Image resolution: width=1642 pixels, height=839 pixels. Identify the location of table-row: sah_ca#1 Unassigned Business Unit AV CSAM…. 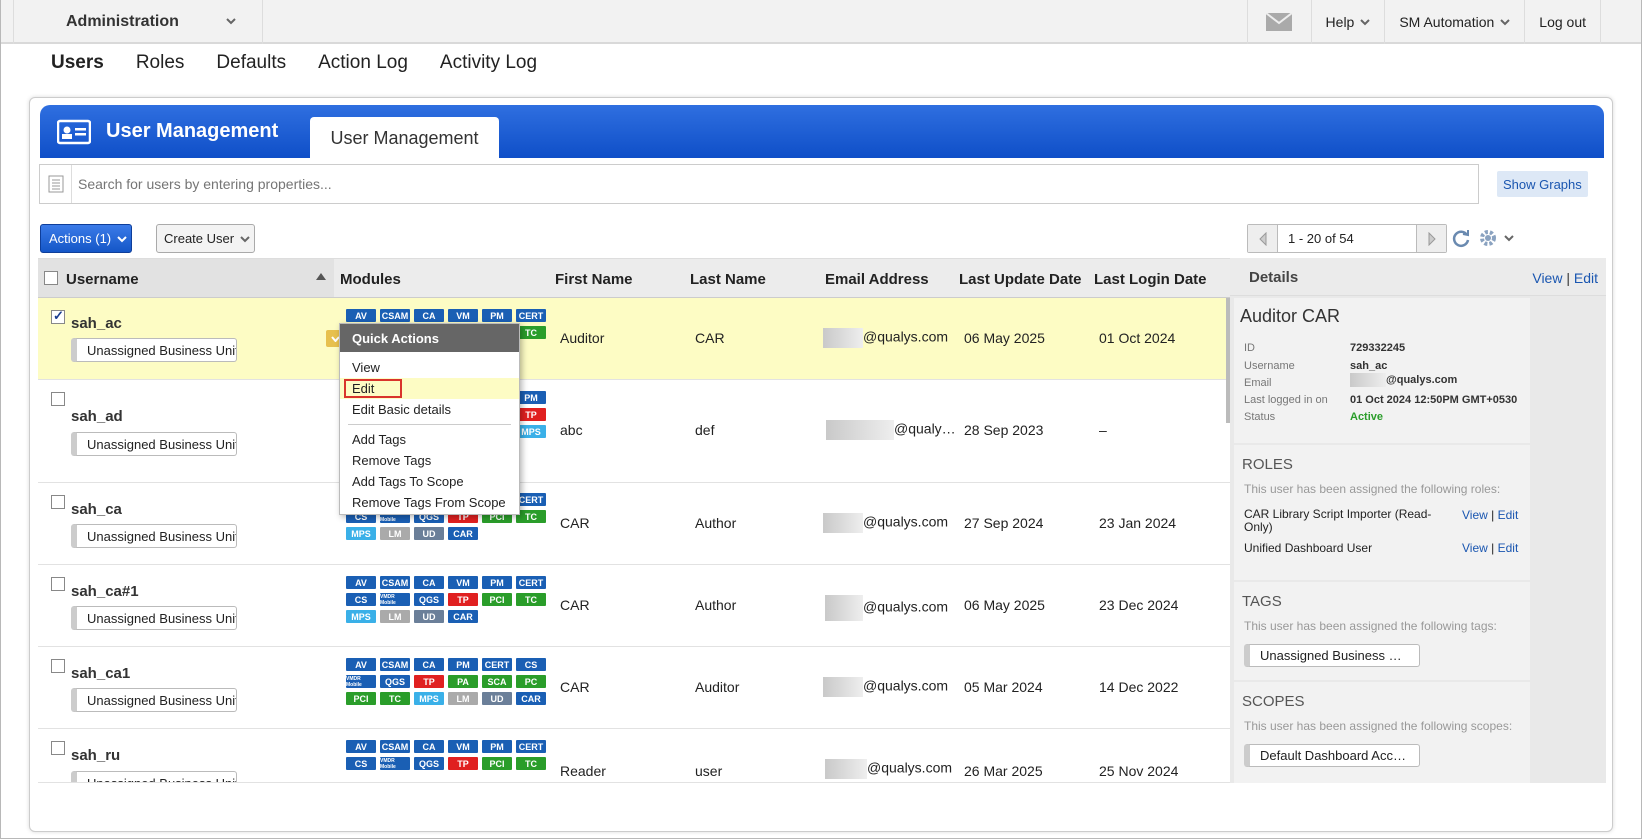
(634, 606).